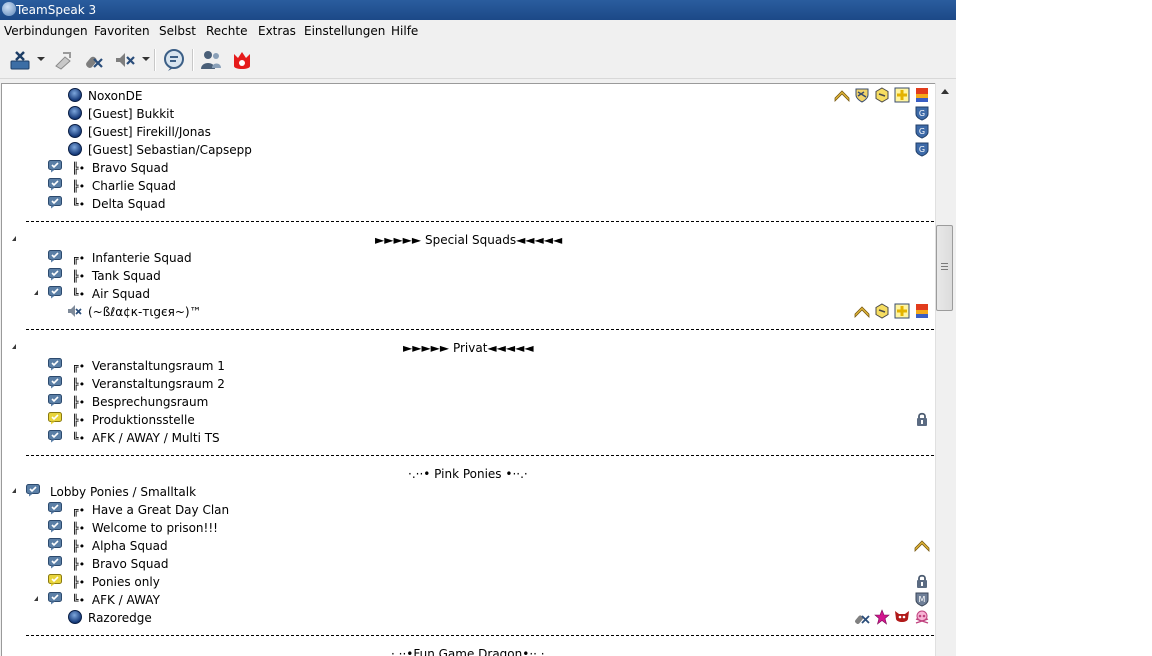  Describe the element at coordinates (862, 95) in the screenshot. I see `shield-badge-icon` at that location.